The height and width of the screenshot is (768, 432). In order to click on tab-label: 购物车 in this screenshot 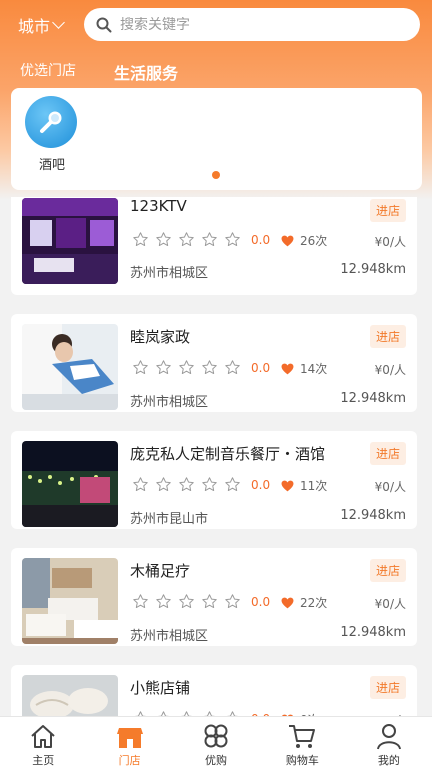, I will do `click(302, 760)`.